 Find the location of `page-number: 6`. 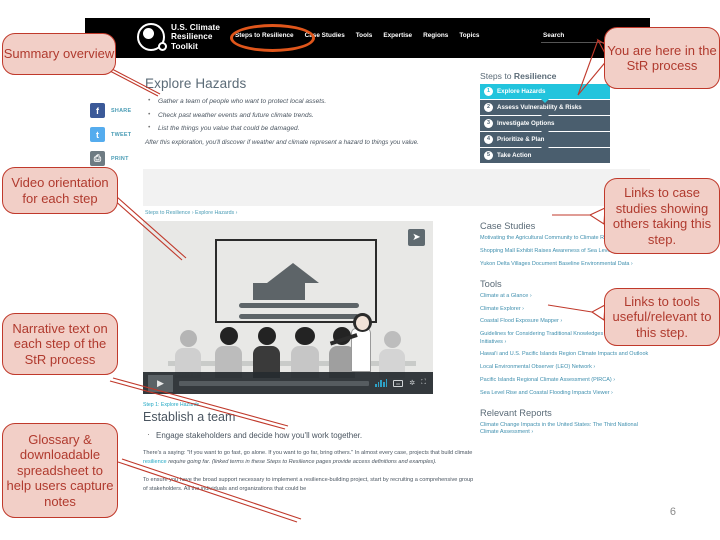

page-number: 6 is located at coordinates (672, 512).